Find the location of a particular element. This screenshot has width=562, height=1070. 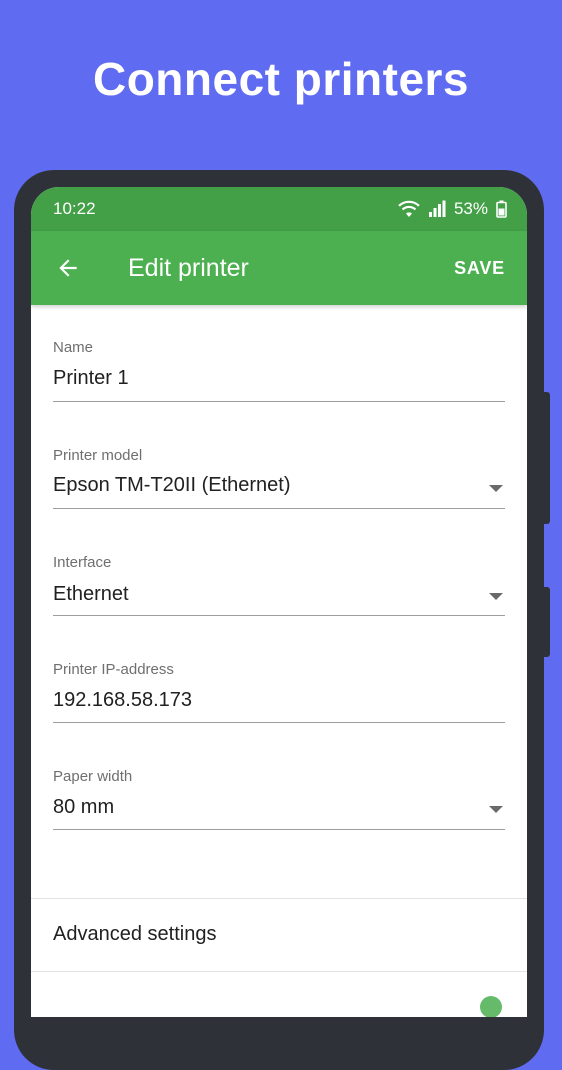

status-icons: 53% is located at coordinates (452, 209).